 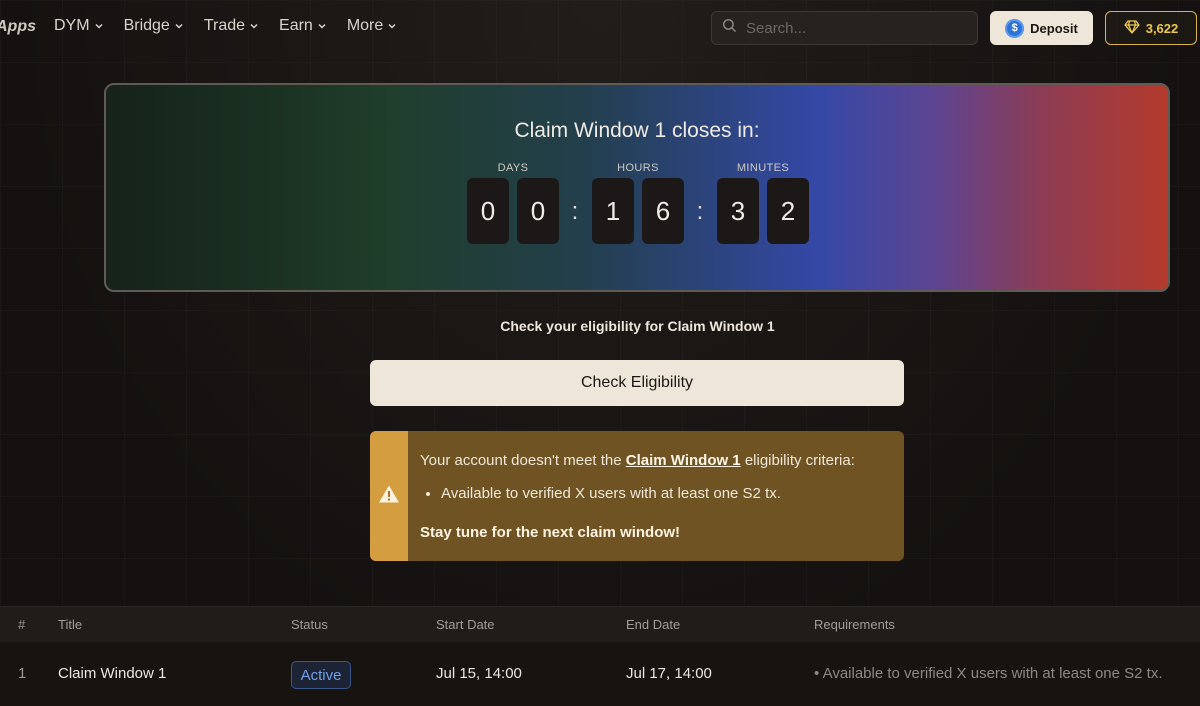 I want to click on row-end-date: Jul 17, 14:00, so click(x=669, y=673).